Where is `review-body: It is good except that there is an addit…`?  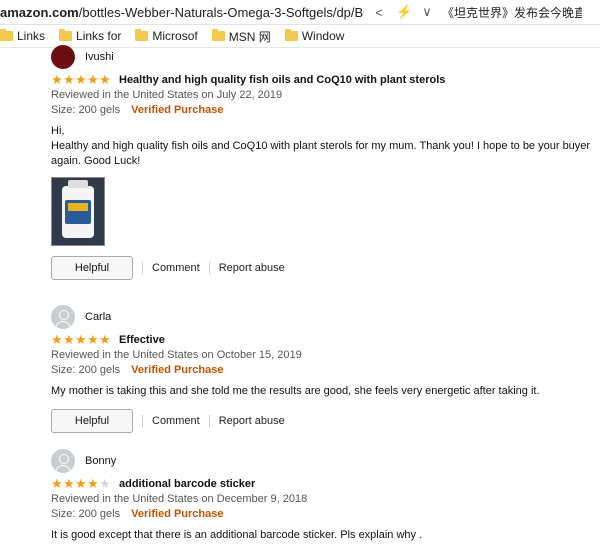
review-body: It is good except that there is an addit… is located at coordinates (237, 535).